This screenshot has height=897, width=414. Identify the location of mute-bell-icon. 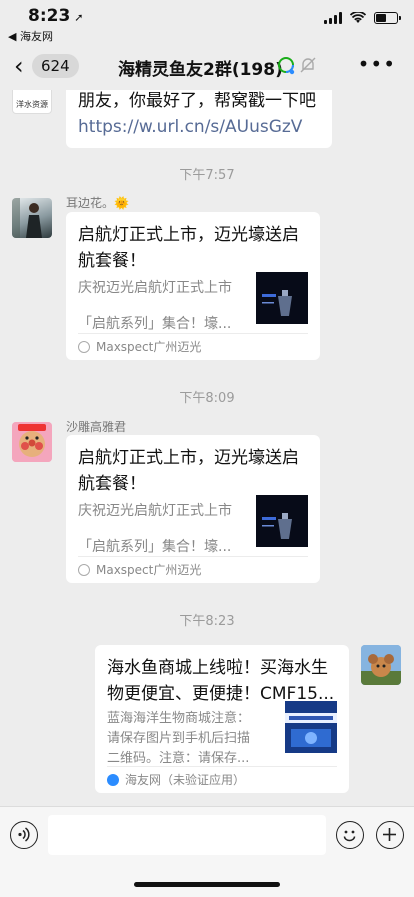
(308, 65).